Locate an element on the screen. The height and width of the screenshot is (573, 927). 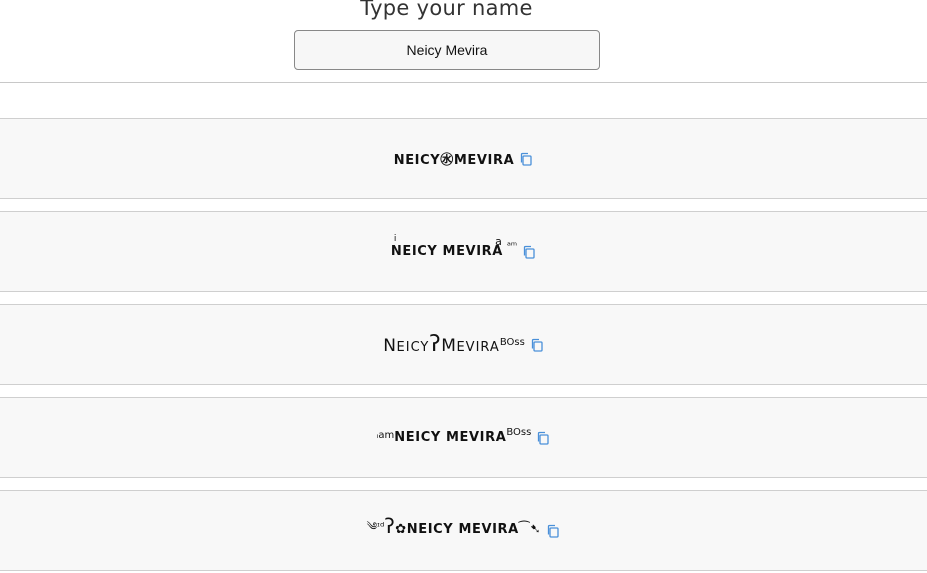
styled-prefix: i is located at coordinates (395, 239).